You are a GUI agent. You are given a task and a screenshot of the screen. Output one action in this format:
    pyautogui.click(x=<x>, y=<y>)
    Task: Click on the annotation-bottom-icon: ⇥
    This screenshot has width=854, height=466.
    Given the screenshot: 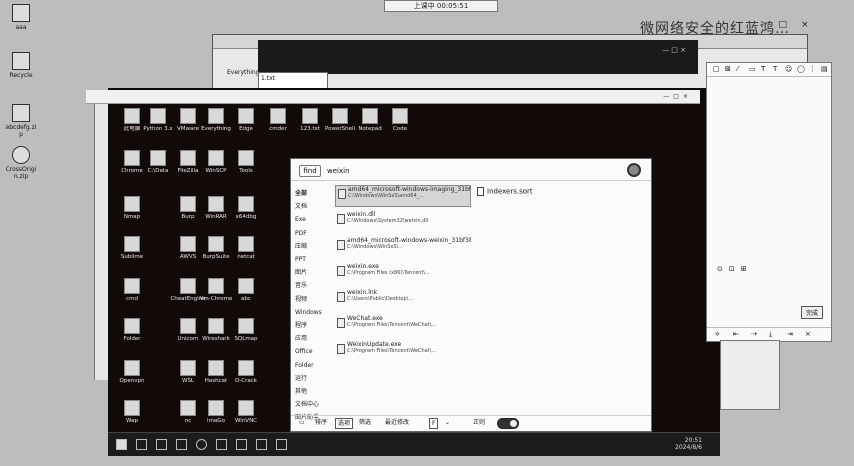 What is the action you would take?
    pyautogui.click(x=790, y=334)
    